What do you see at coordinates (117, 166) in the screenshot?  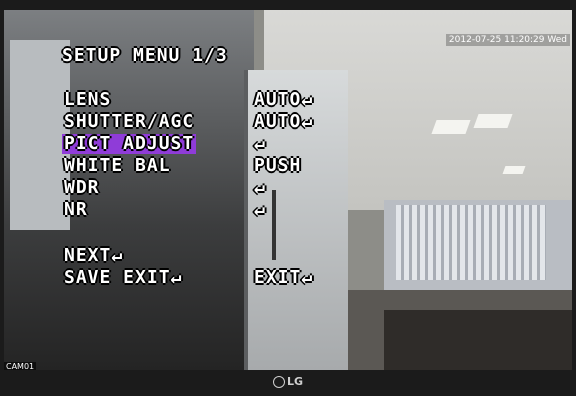 I see `menu-item-white-bal-label: WHITE BAL` at bounding box center [117, 166].